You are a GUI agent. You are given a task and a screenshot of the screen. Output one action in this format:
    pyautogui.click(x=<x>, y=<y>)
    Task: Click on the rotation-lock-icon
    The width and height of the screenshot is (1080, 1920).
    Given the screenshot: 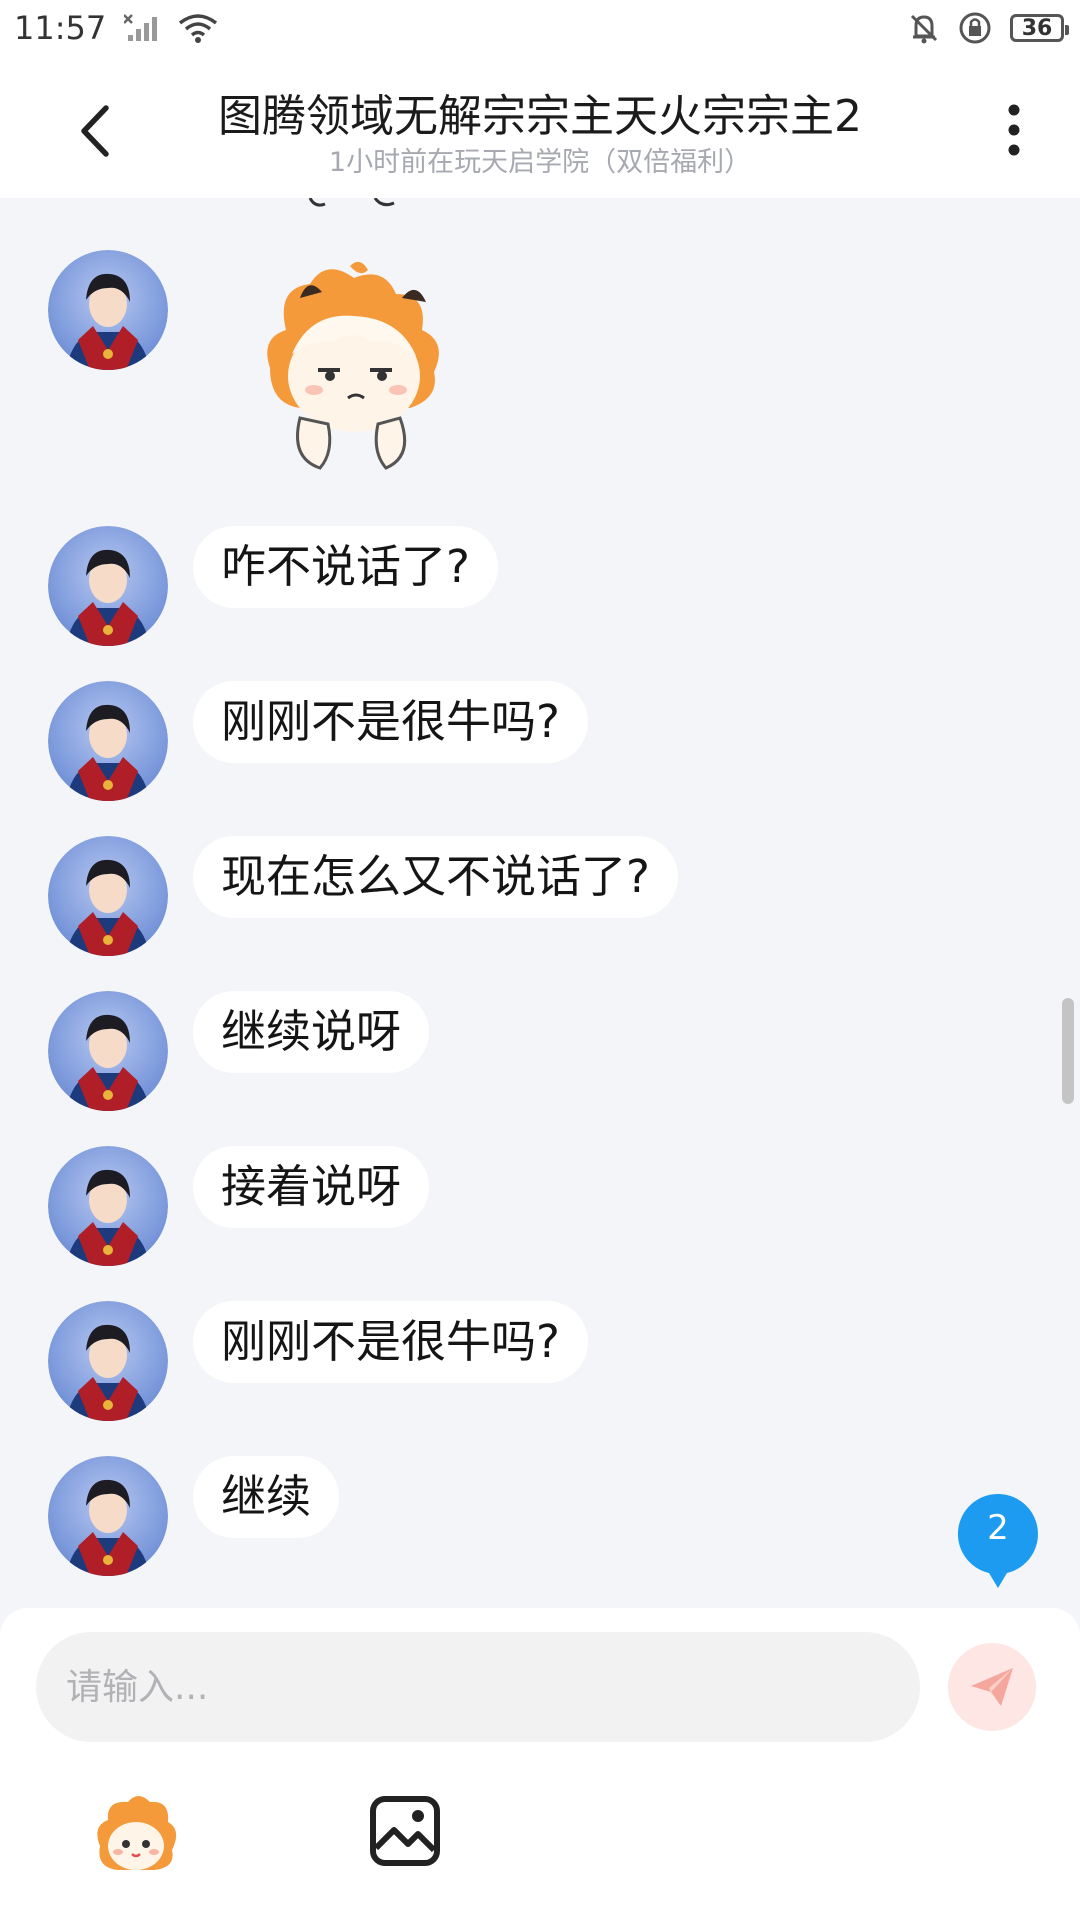 What is the action you would take?
    pyautogui.click(x=975, y=28)
    